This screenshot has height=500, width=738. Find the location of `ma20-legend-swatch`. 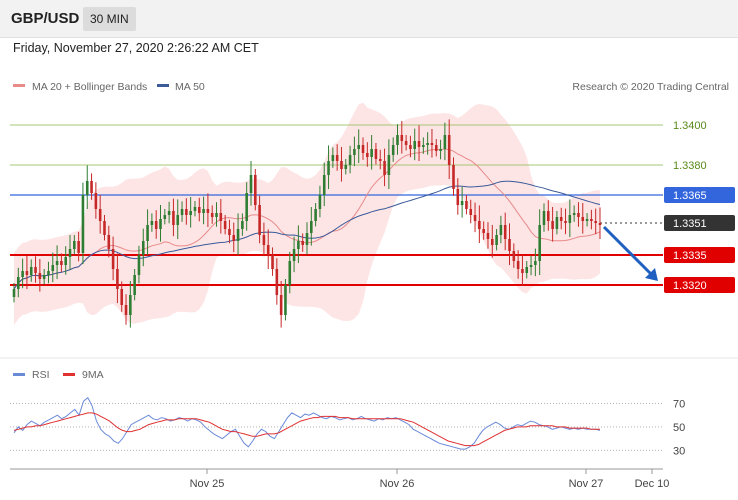

ma20-legend-swatch is located at coordinates (19, 85).